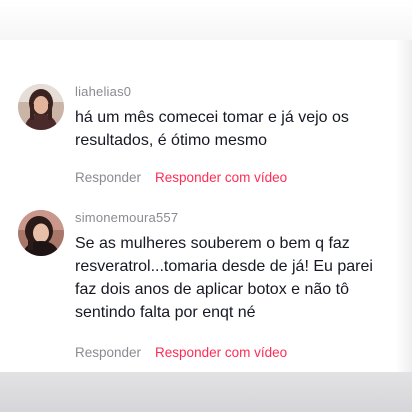  Describe the element at coordinates (126, 217) in the screenshot. I see `comment-username: simonemoura557` at that location.